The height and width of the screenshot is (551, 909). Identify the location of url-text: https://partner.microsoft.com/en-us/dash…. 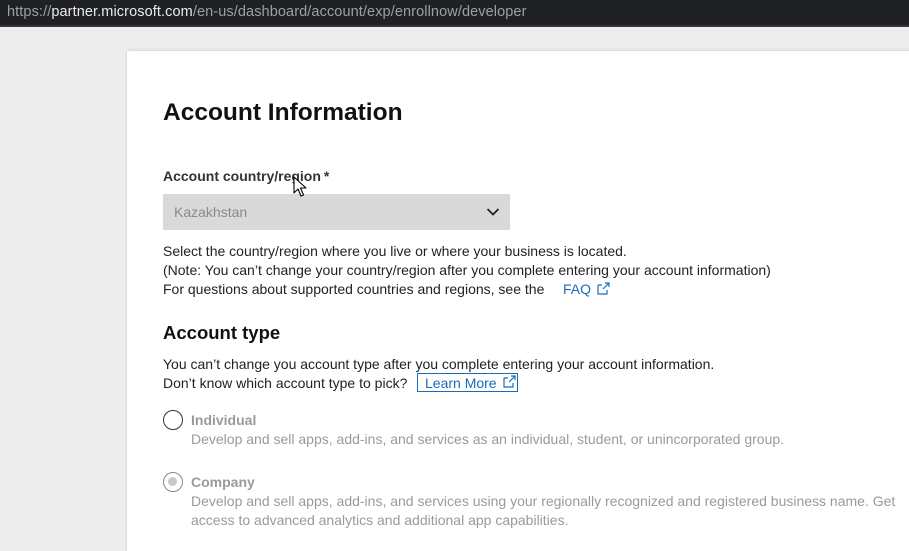
(267, 12).